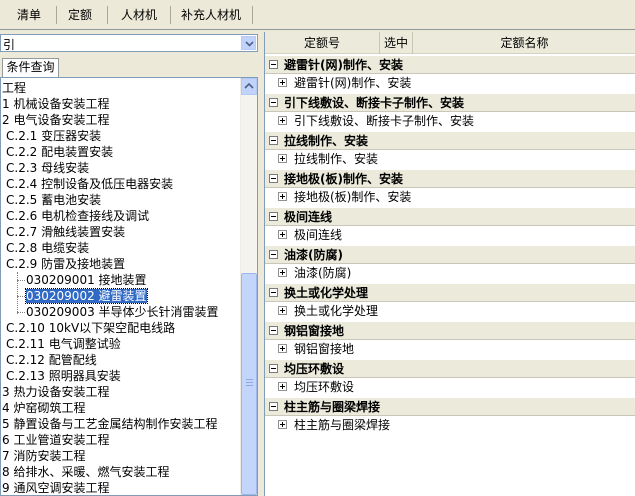  Describe the element at coordinates (450, 159) in the screenshot. I see `quota-item-row: 拉线制作、安装` at that location.